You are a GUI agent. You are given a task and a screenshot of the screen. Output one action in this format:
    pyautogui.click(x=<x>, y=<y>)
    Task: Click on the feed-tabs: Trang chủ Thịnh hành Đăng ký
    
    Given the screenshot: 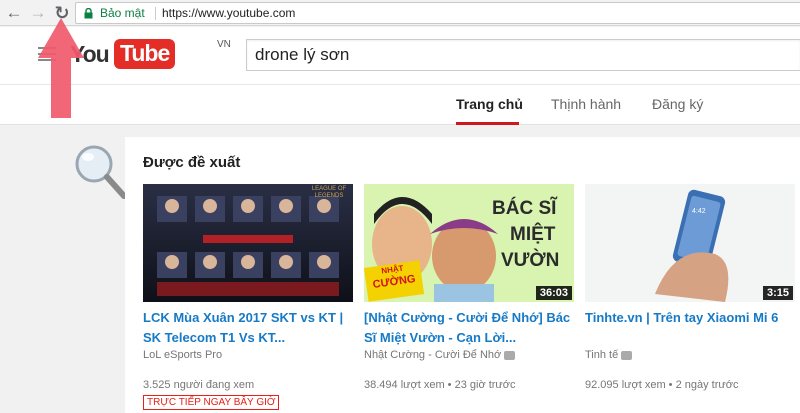 What is the action you would take?
    pyautogui.click(x=400, y=104)
    